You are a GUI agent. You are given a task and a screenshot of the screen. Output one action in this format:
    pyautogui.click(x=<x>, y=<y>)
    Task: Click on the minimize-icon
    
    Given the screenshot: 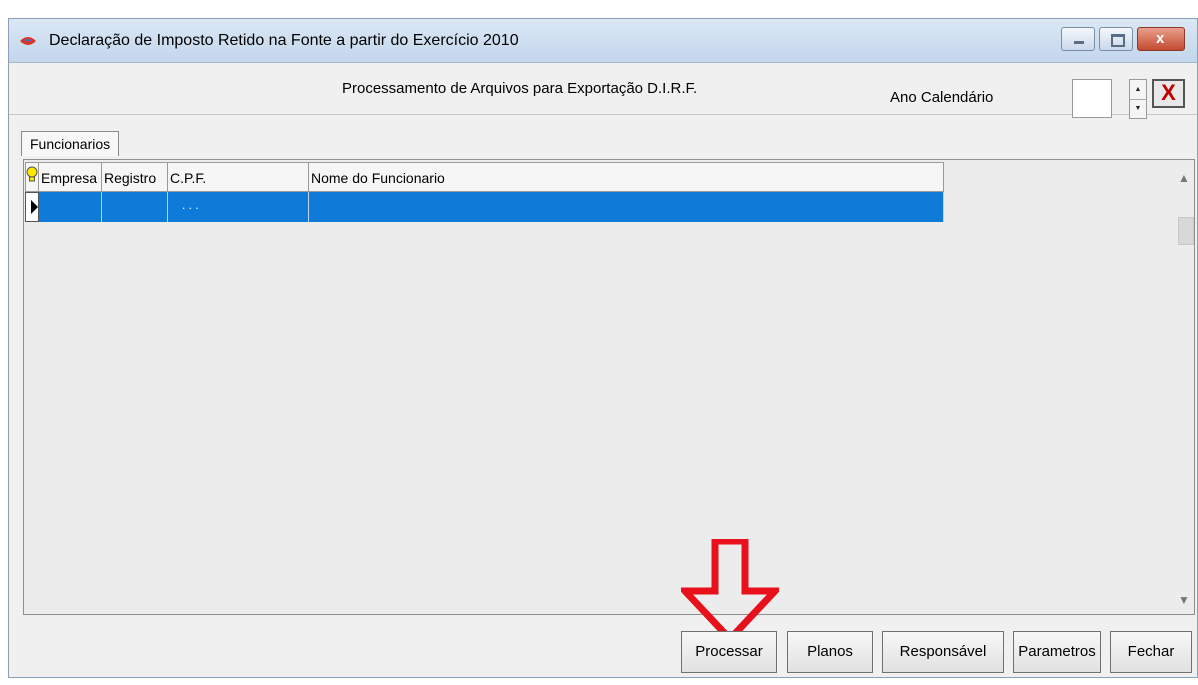 What is the action you would take?
    pyautogui.click(x=1079, y=42)
    